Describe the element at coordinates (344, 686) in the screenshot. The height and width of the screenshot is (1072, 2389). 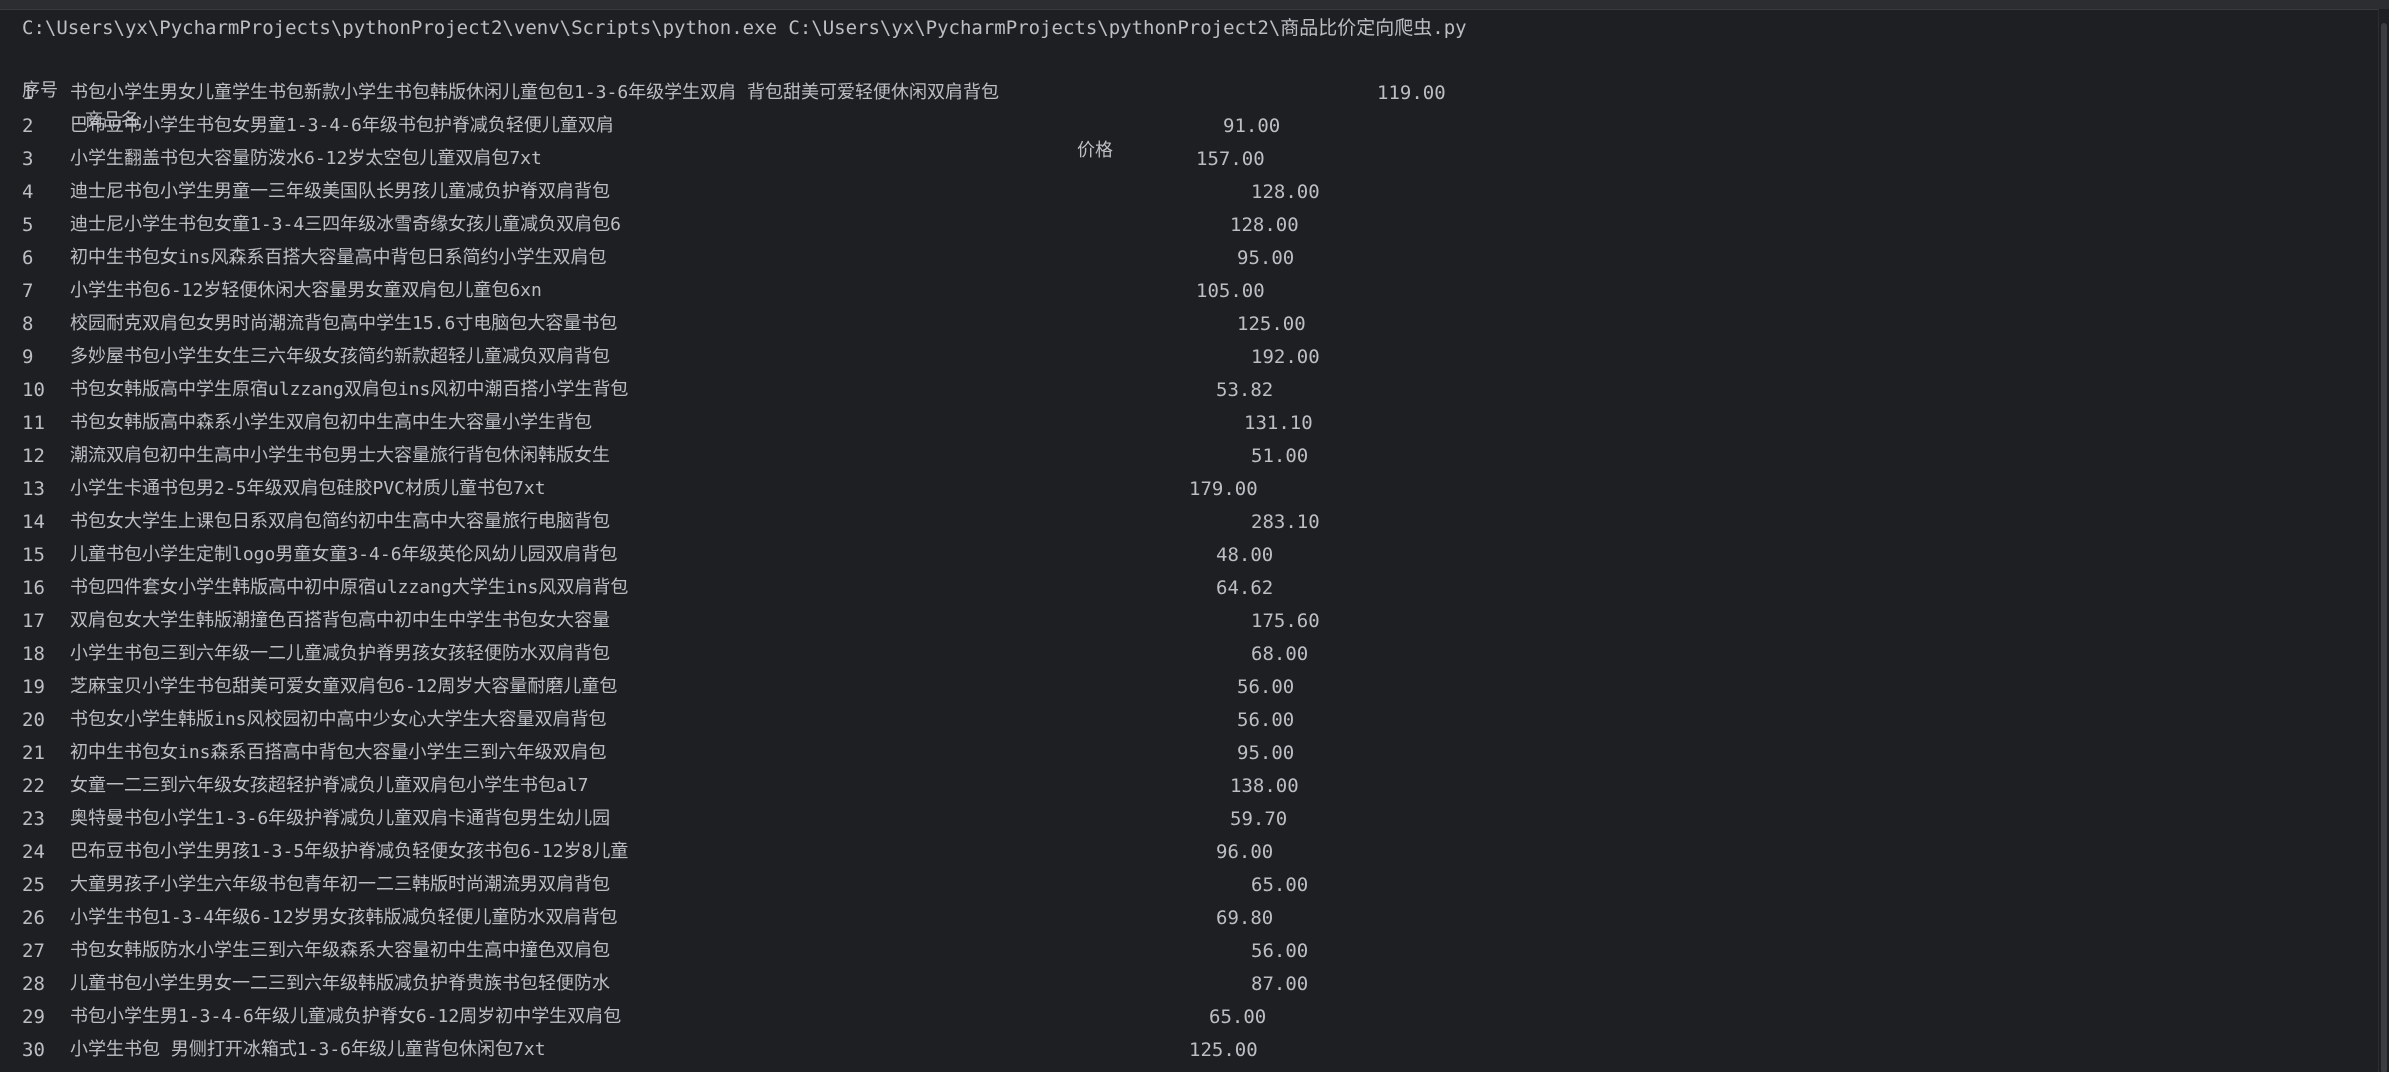
I see `row-product-name: 芝麻宝贝小学生书包甜美可爱女童双肩包6-12周岁大容量耐磨儿童包` at that location.